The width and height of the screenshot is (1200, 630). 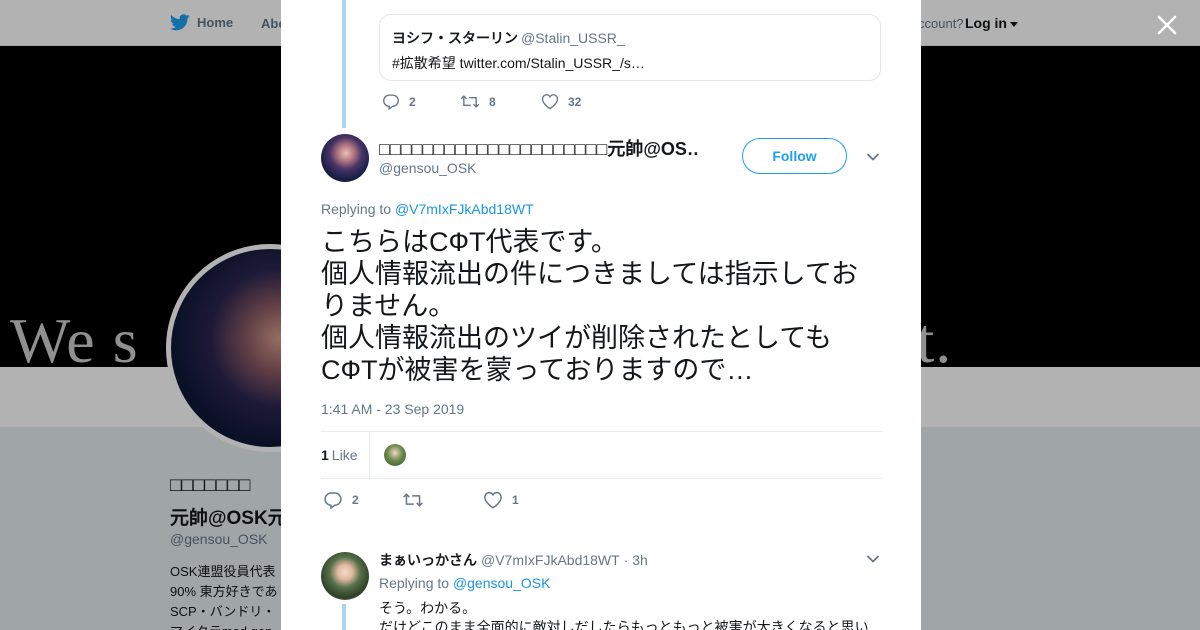 I want to click on like-action: 32, so click(x=561, y=101).